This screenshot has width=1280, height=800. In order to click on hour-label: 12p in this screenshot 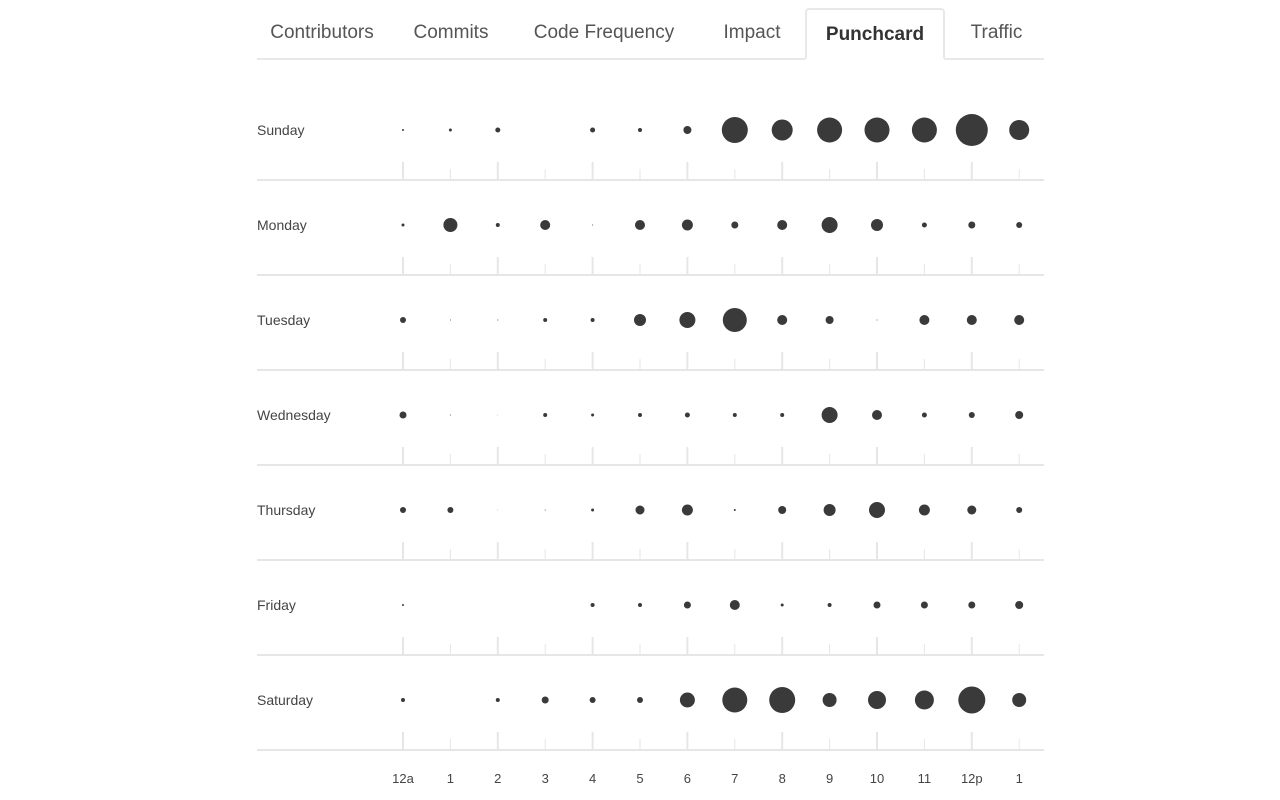, I will do `click(972, 778)`.